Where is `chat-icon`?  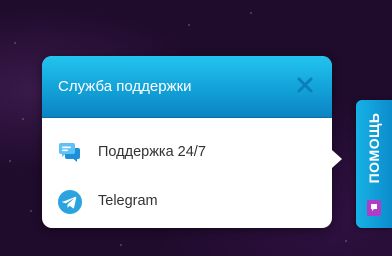
chat-icon is located at coordinates (374, 208).